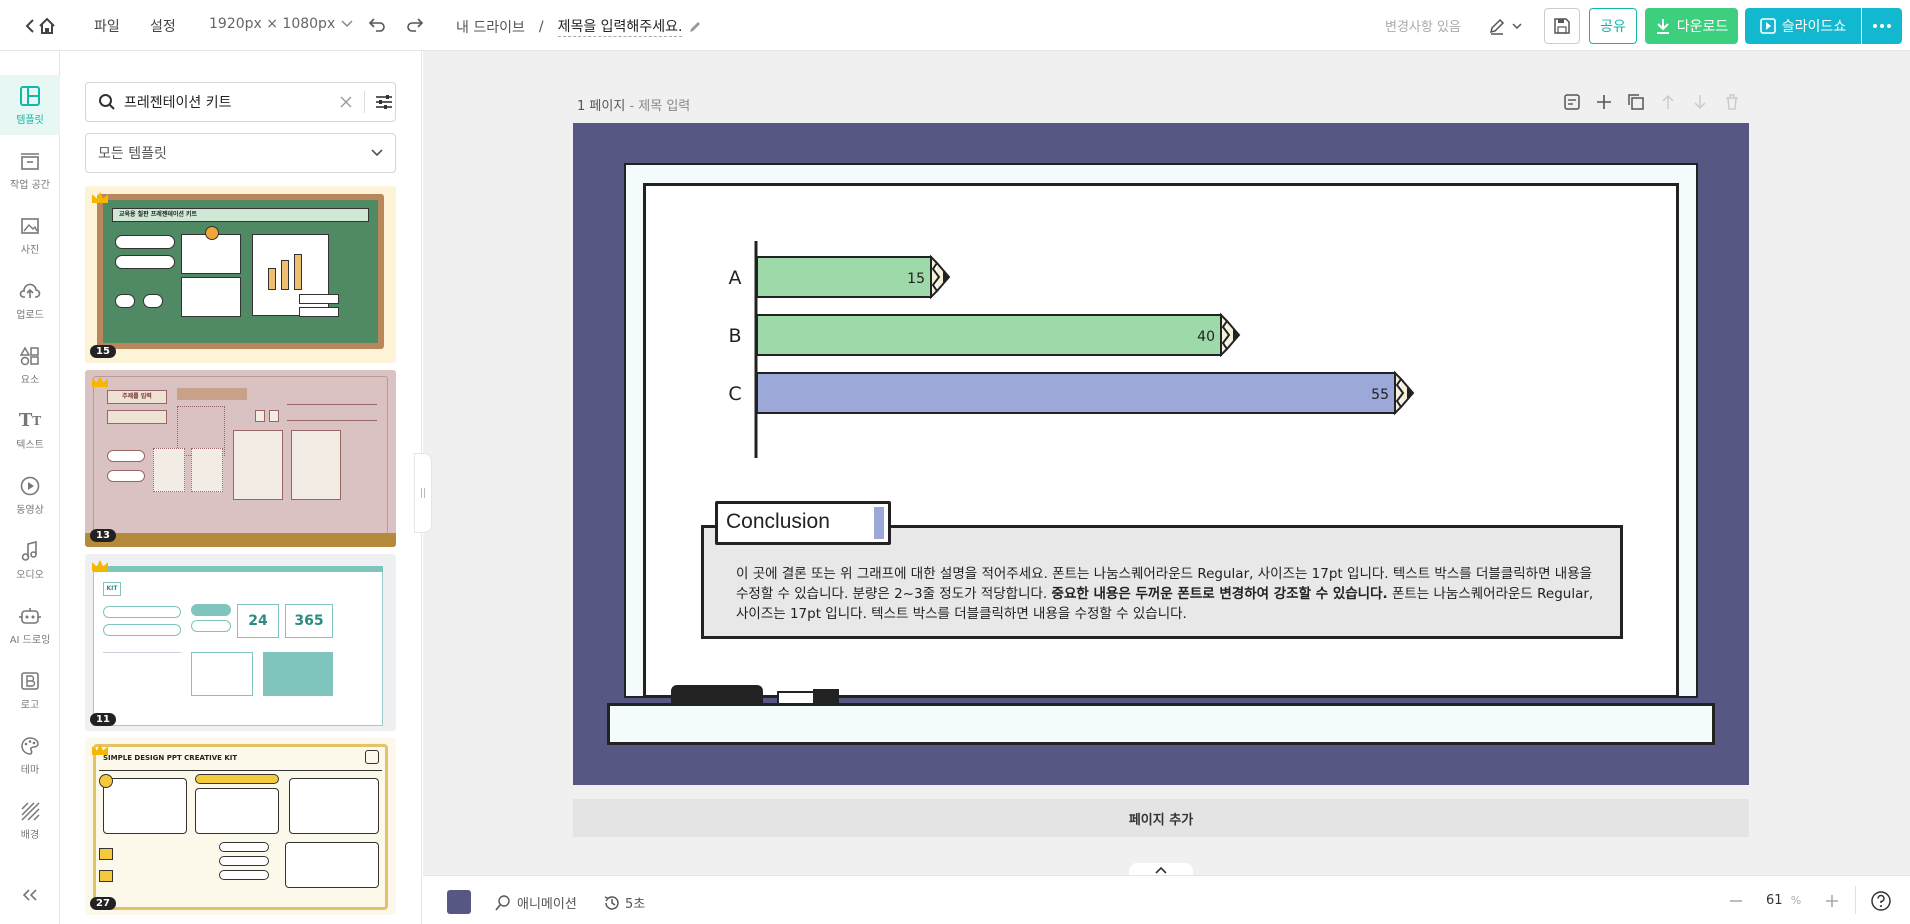  What do you see at coordinates (1562, 26) in the screenshot?
I see `save-button` at bounding box center [1562, 26].